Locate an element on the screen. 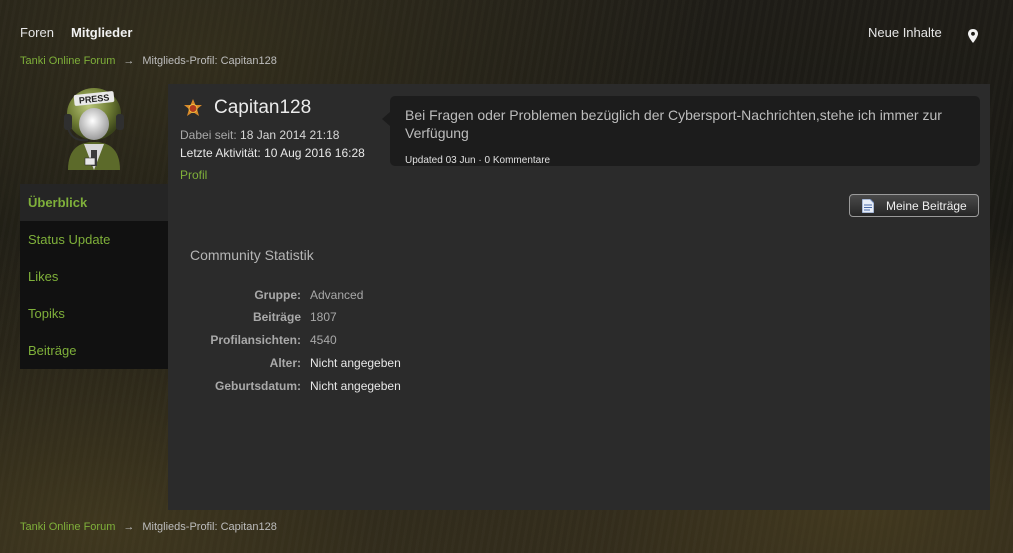 This screenshot has width=1013, height=553. stat-value-gruppe: Advanced is located at coordinates (337, 295).